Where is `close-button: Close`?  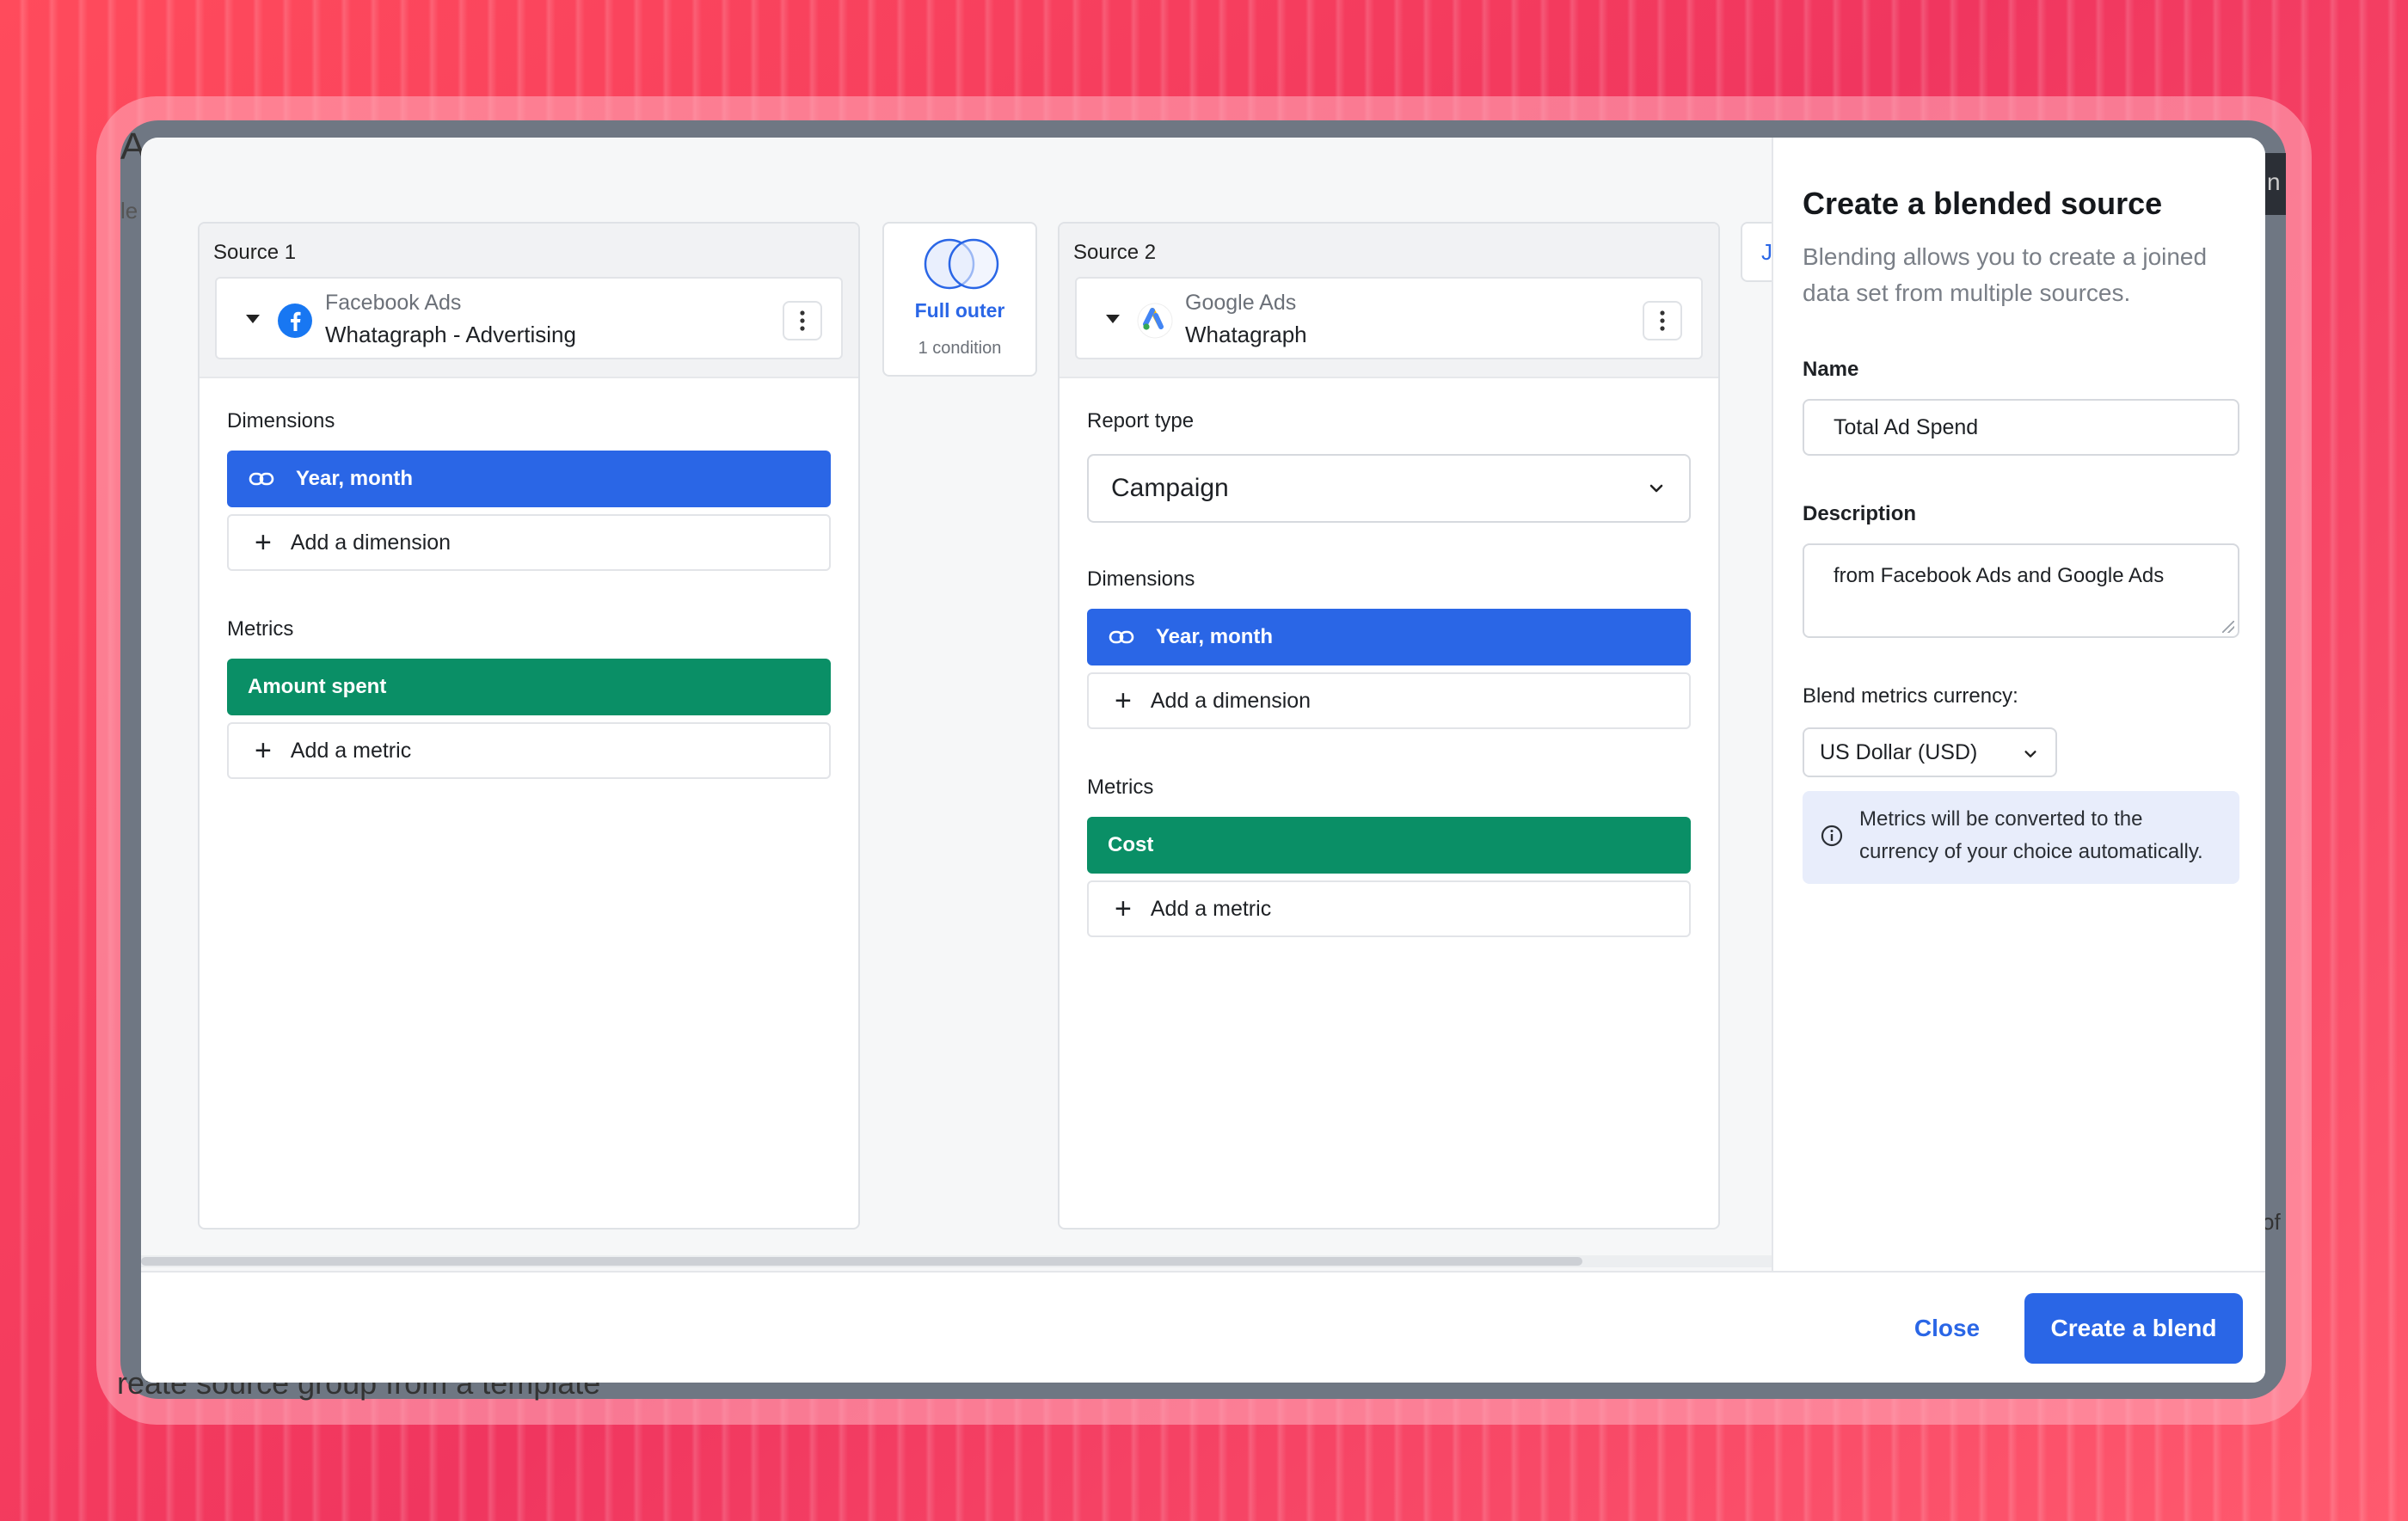 close-button: Close is located at coordinates (1947, 1328).